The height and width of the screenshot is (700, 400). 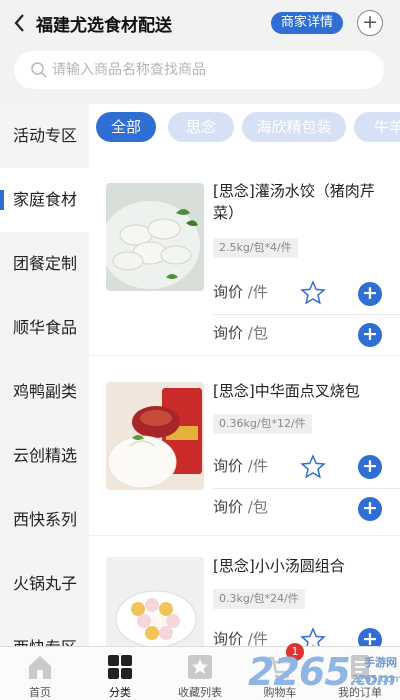 What do you see at coordinates (323, 674) in the screenshot?
I see `site-watermark-logo: 2265.com 手游网 2265.com` at bounding box center [323, 674].